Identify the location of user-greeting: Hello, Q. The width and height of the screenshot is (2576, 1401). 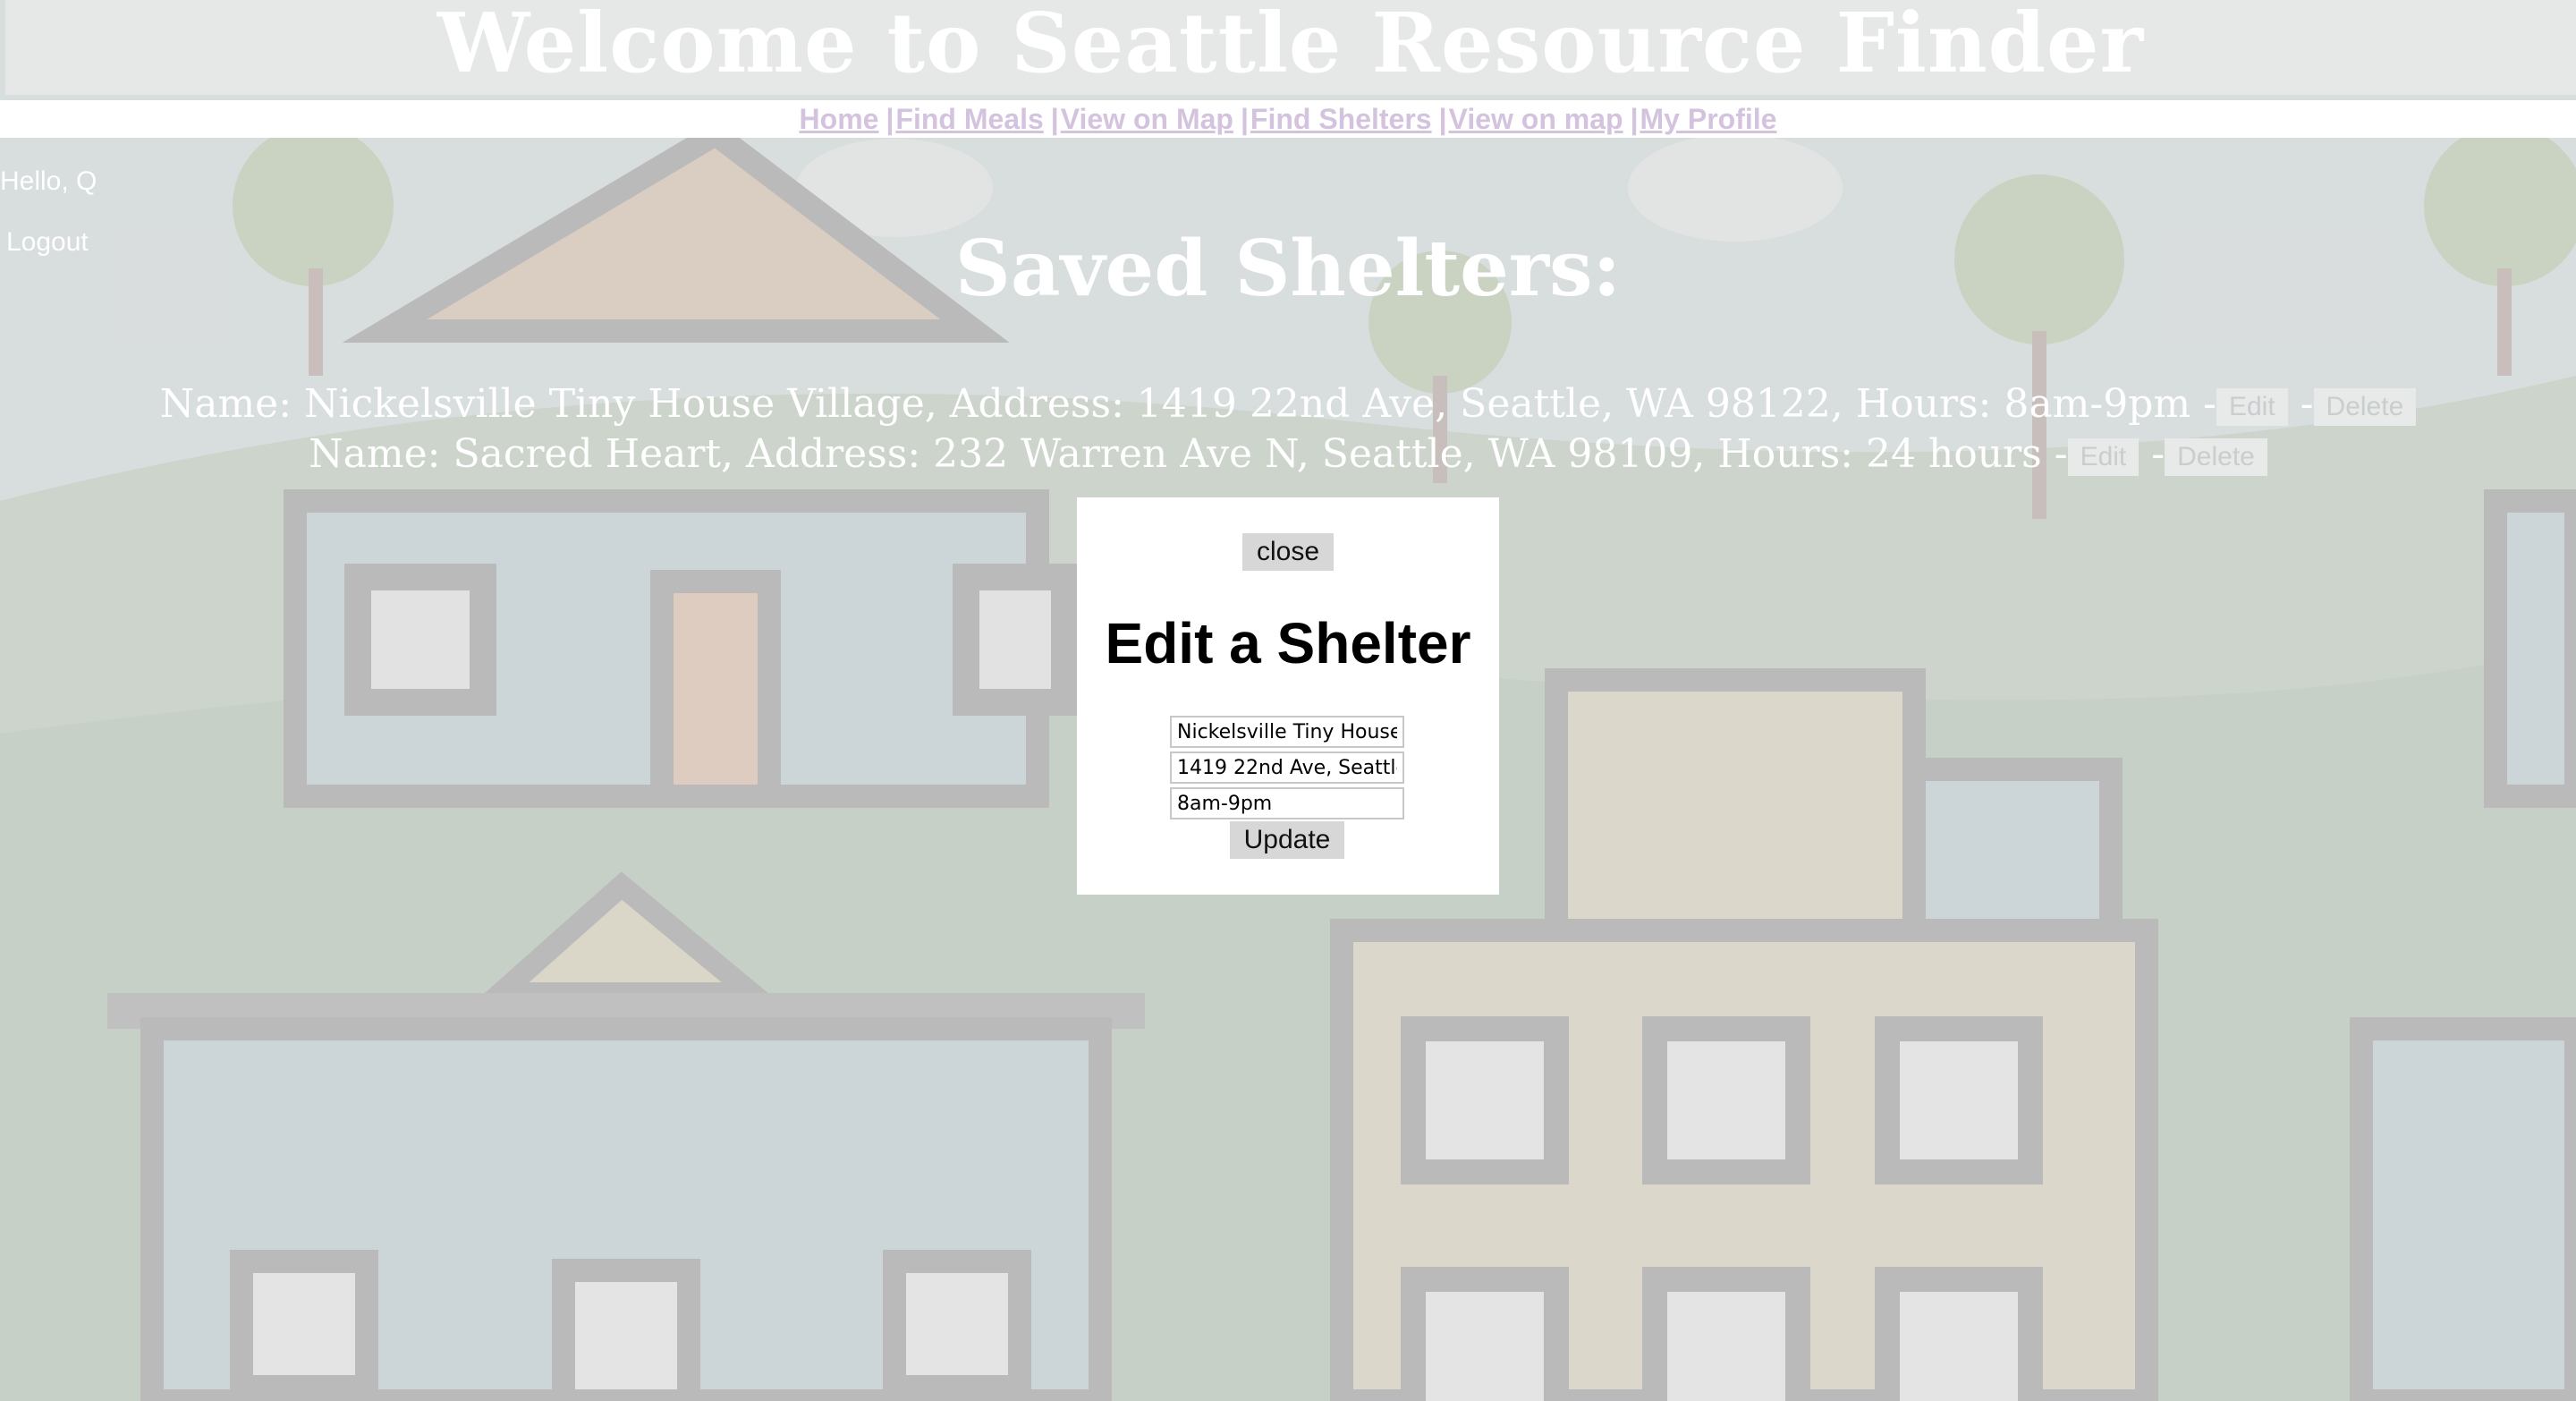
(48, 181).